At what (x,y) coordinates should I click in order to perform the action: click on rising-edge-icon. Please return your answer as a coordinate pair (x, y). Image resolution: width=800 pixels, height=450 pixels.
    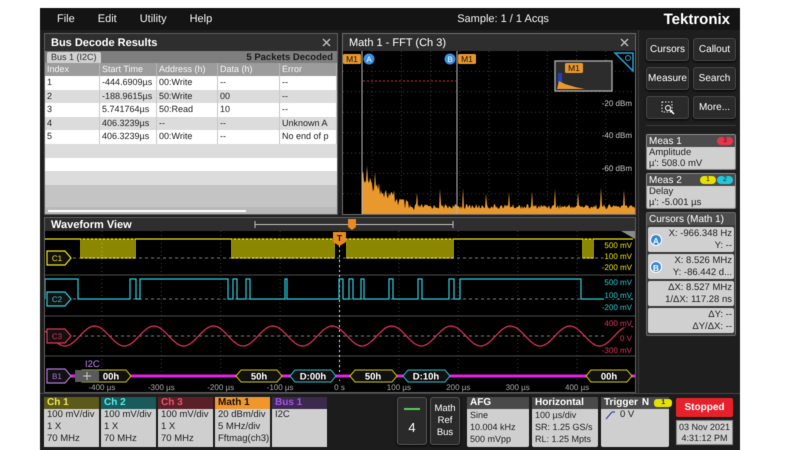
    Looking at the image, I should click on (610, 415).